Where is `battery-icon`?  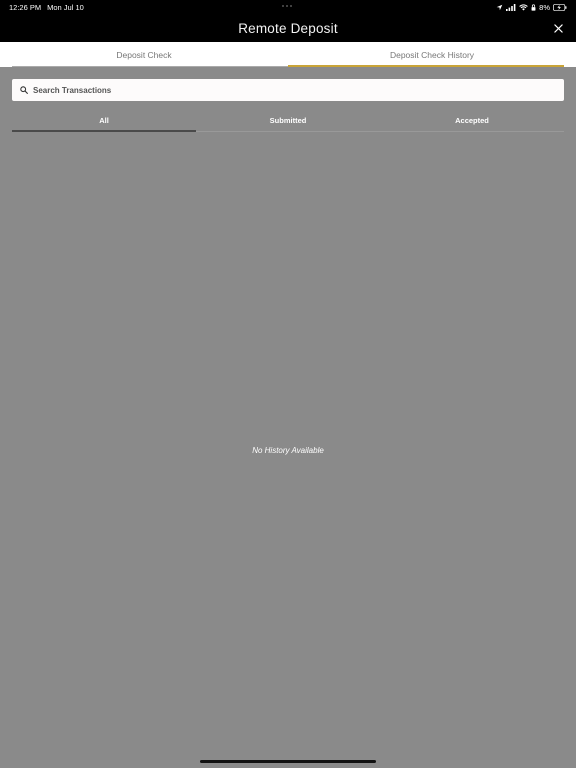
battery-icon is located at coordinates (560, 7).